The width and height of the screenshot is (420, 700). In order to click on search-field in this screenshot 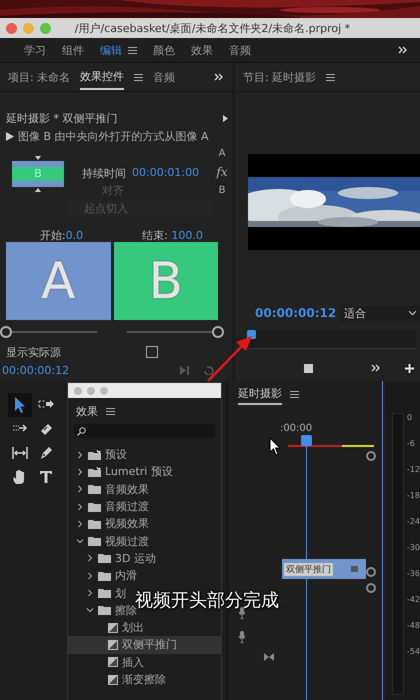, I will do `click(144, 431)`.